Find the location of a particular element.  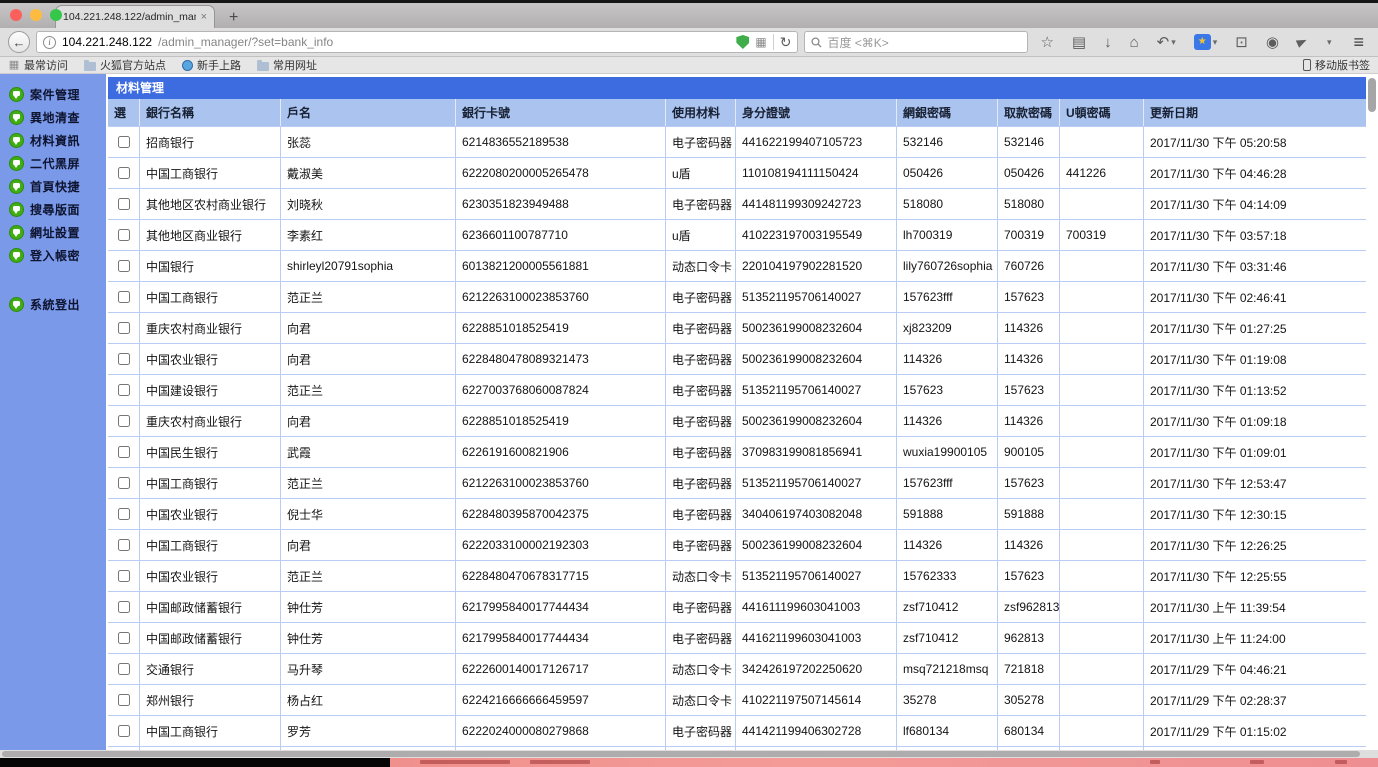

library-button: ▤ is located at coordinates (1079, 42).